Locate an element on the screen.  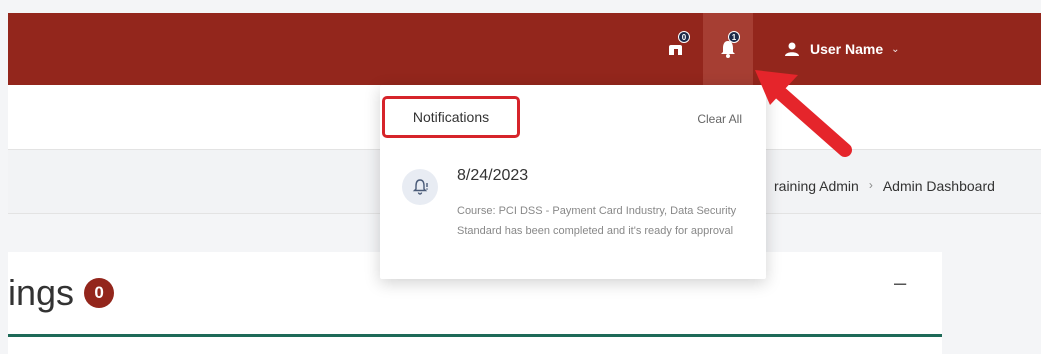
messages-button: 0 is located at coordinates (679, 49).